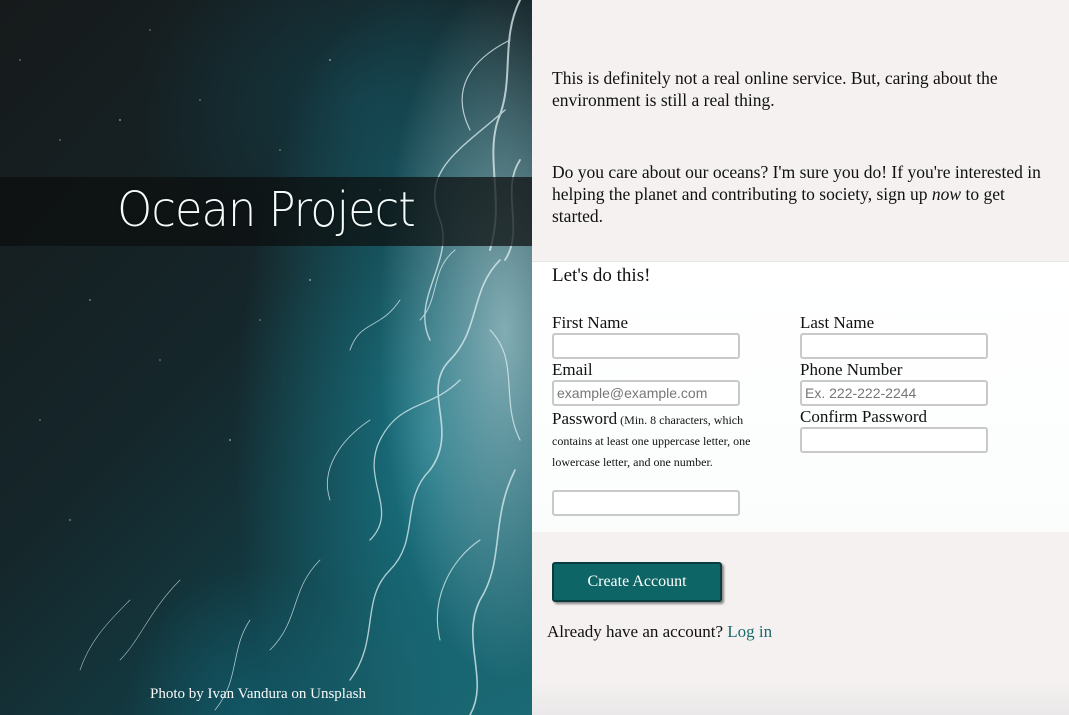 The width and height of the screenshot is (1069, 715). Describe the element at coordinates (894, 393) in the screenshot. I see `phone-input` at that location.